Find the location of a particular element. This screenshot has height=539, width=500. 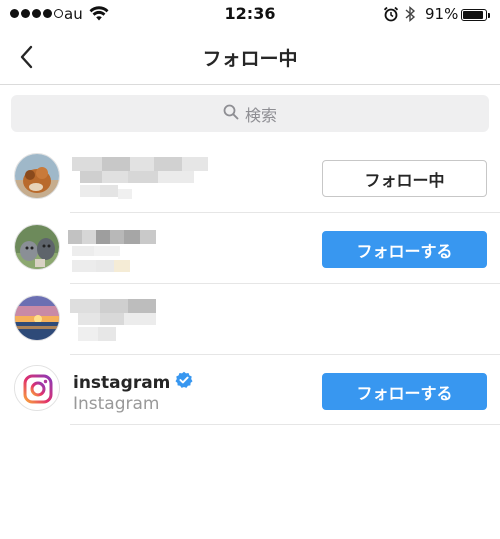

battery-icon is located at coordinates (474, 15).